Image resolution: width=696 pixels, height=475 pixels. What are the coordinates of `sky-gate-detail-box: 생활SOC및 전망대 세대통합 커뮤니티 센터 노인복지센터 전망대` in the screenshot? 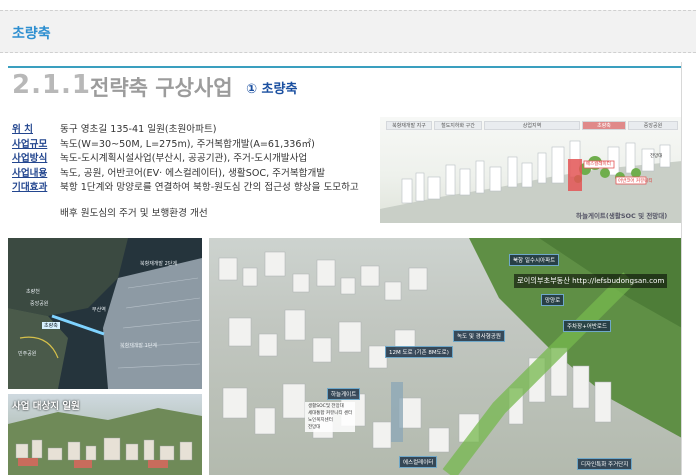 It's located at (330, 417).